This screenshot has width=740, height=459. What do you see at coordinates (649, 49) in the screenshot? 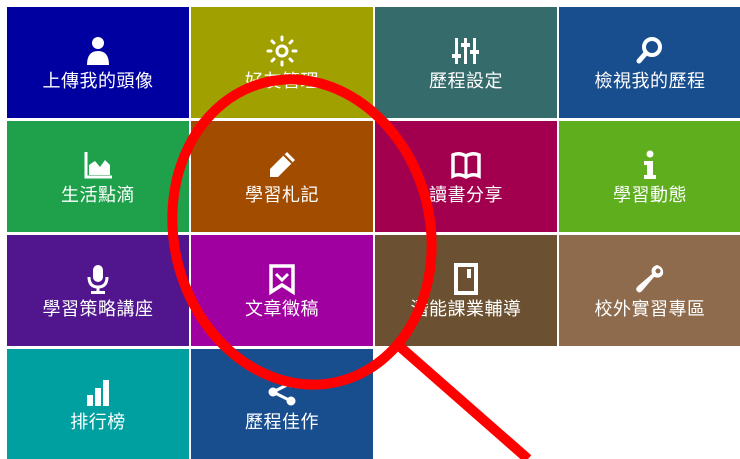
I see `magnifier-icon` at bounding box center [649, 49].